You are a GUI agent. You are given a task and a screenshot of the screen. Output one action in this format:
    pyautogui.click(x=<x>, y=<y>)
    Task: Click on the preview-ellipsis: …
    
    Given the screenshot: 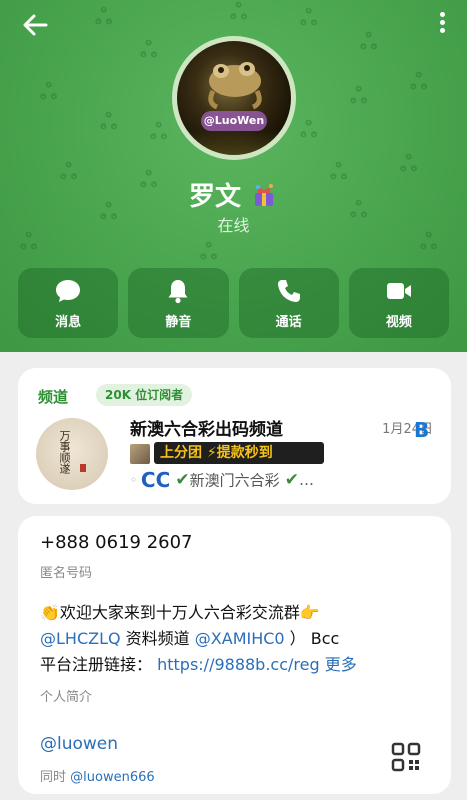 What is the action you would take?
    pyautogui.click(x=306, y=480)
    